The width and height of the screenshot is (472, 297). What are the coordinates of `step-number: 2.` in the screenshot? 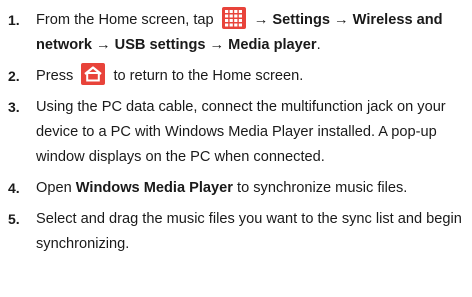 It's located at (14, 76).